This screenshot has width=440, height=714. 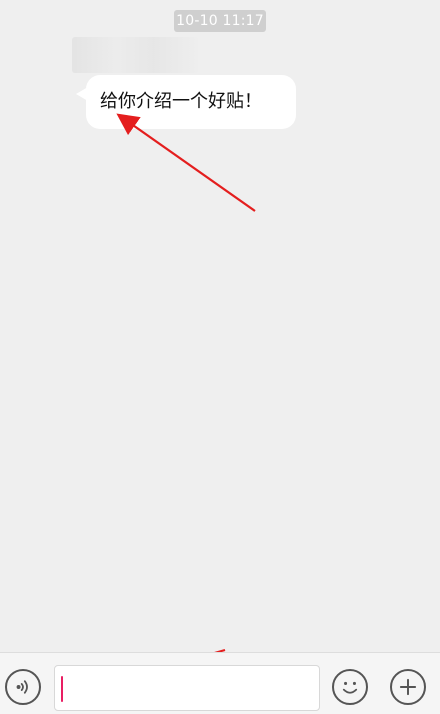 I want to click on plus-button, so click(x=408, y=687).